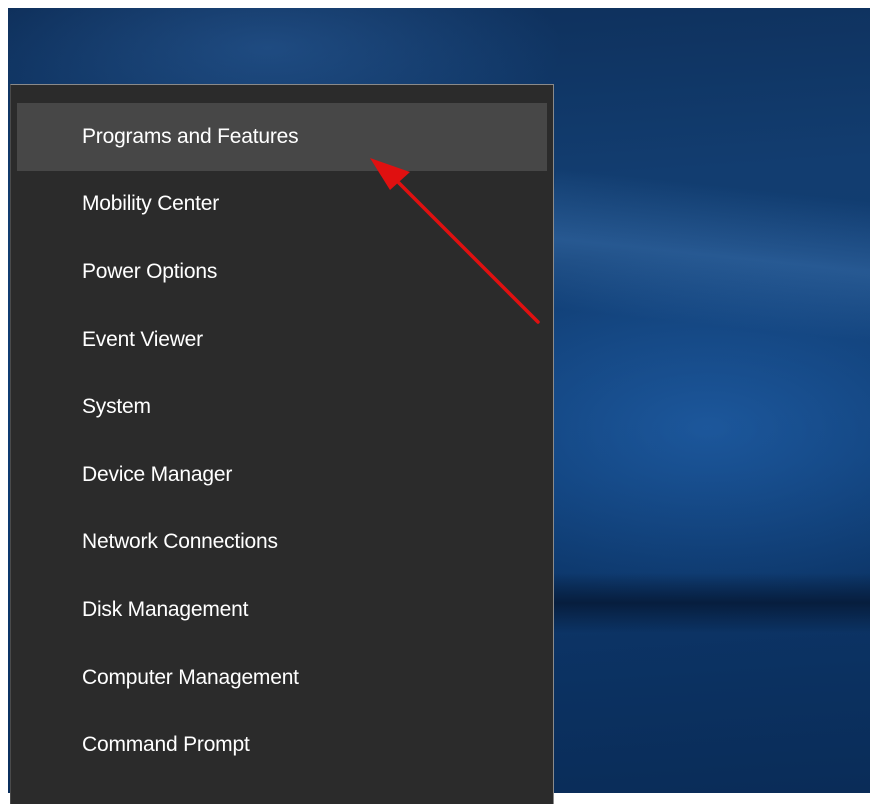  What do you see at coordinates (282, 272) in the screenshot?
I see `menu-item-power-options: Power Options` at bounding box center [282, 272].